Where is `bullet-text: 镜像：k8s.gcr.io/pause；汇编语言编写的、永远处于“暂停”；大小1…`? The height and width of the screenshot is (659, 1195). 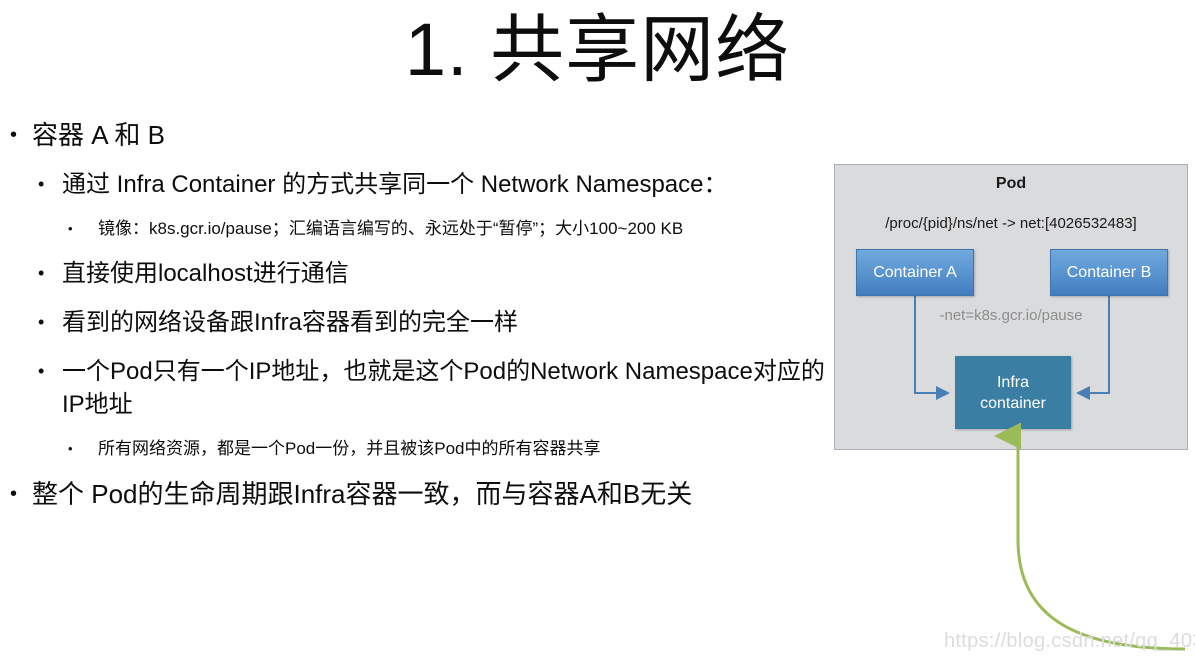
bullet-text: 镜像：k8s.gcr.io/pause；汇编语言编写的、永远处于“暂停”；大小1… is located at coordinates (391, 228).